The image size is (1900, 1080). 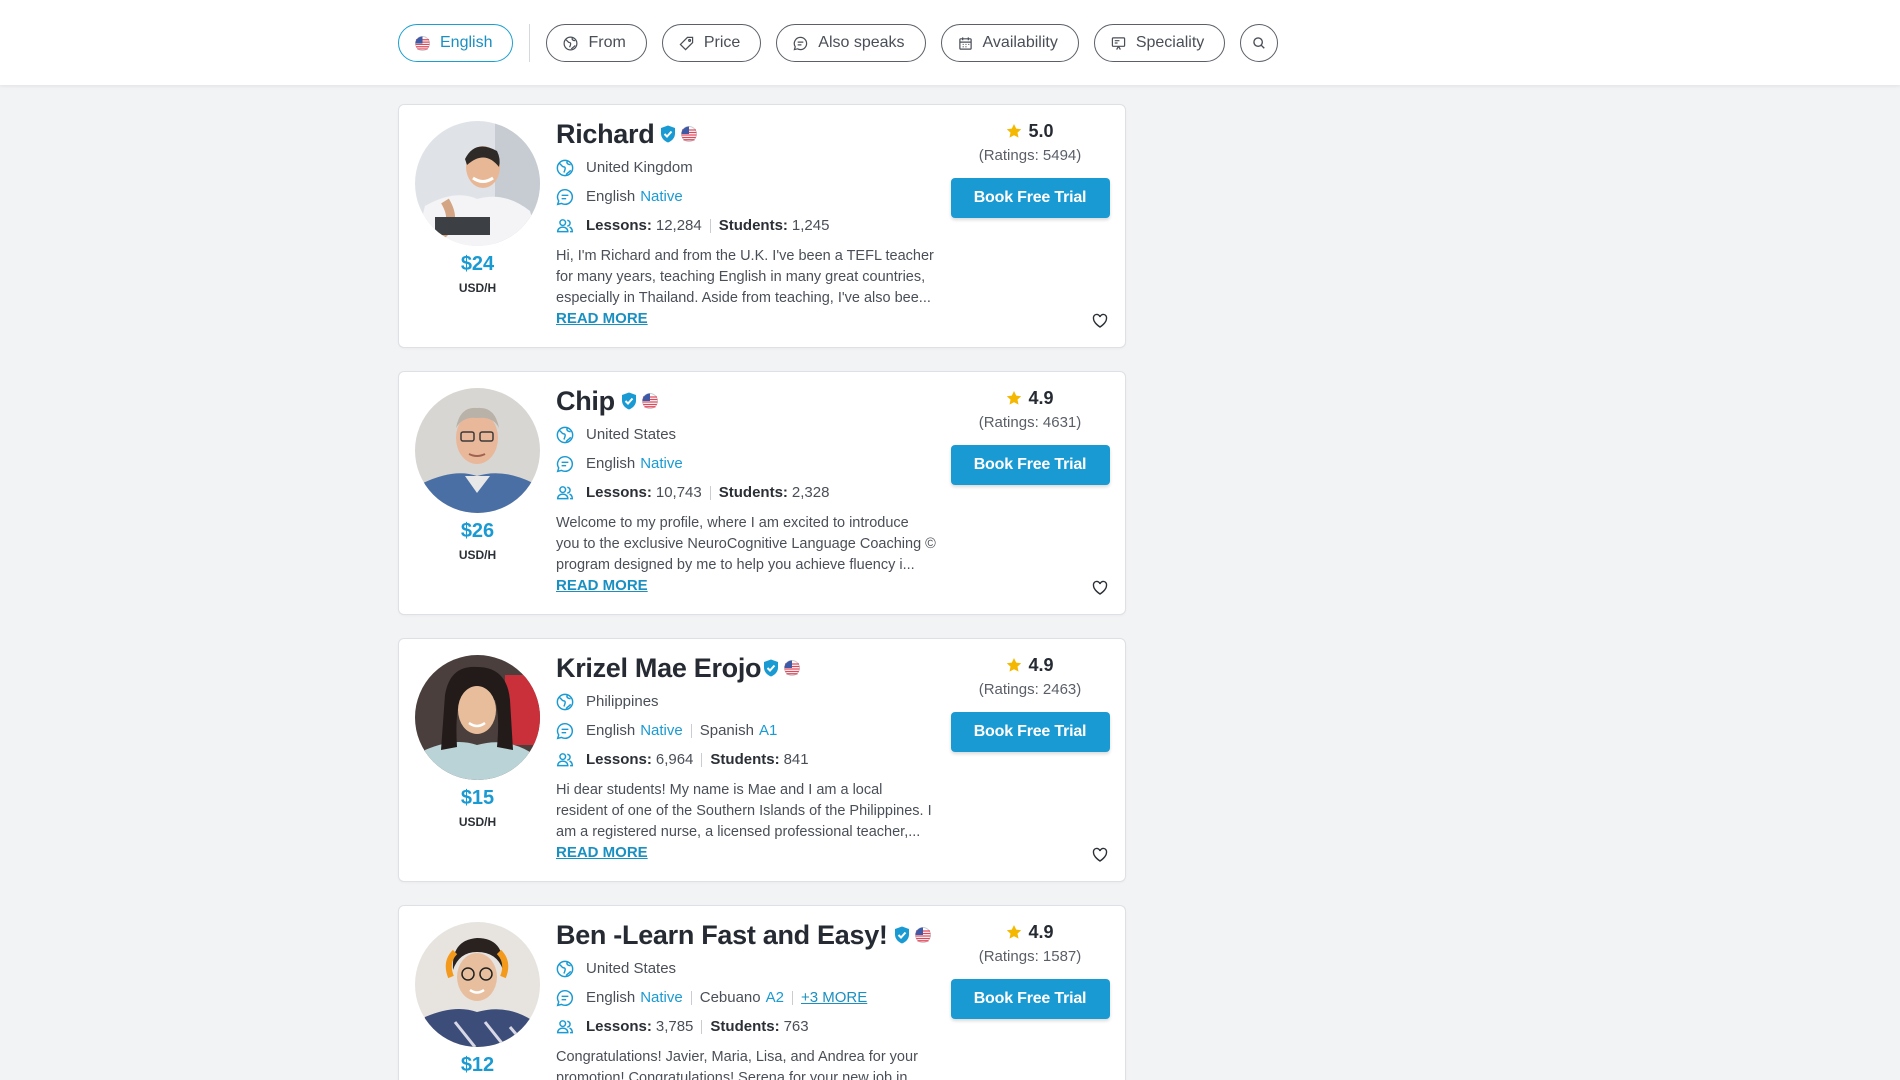 I want to click on filter-from: From, so click(x=596, y=43).